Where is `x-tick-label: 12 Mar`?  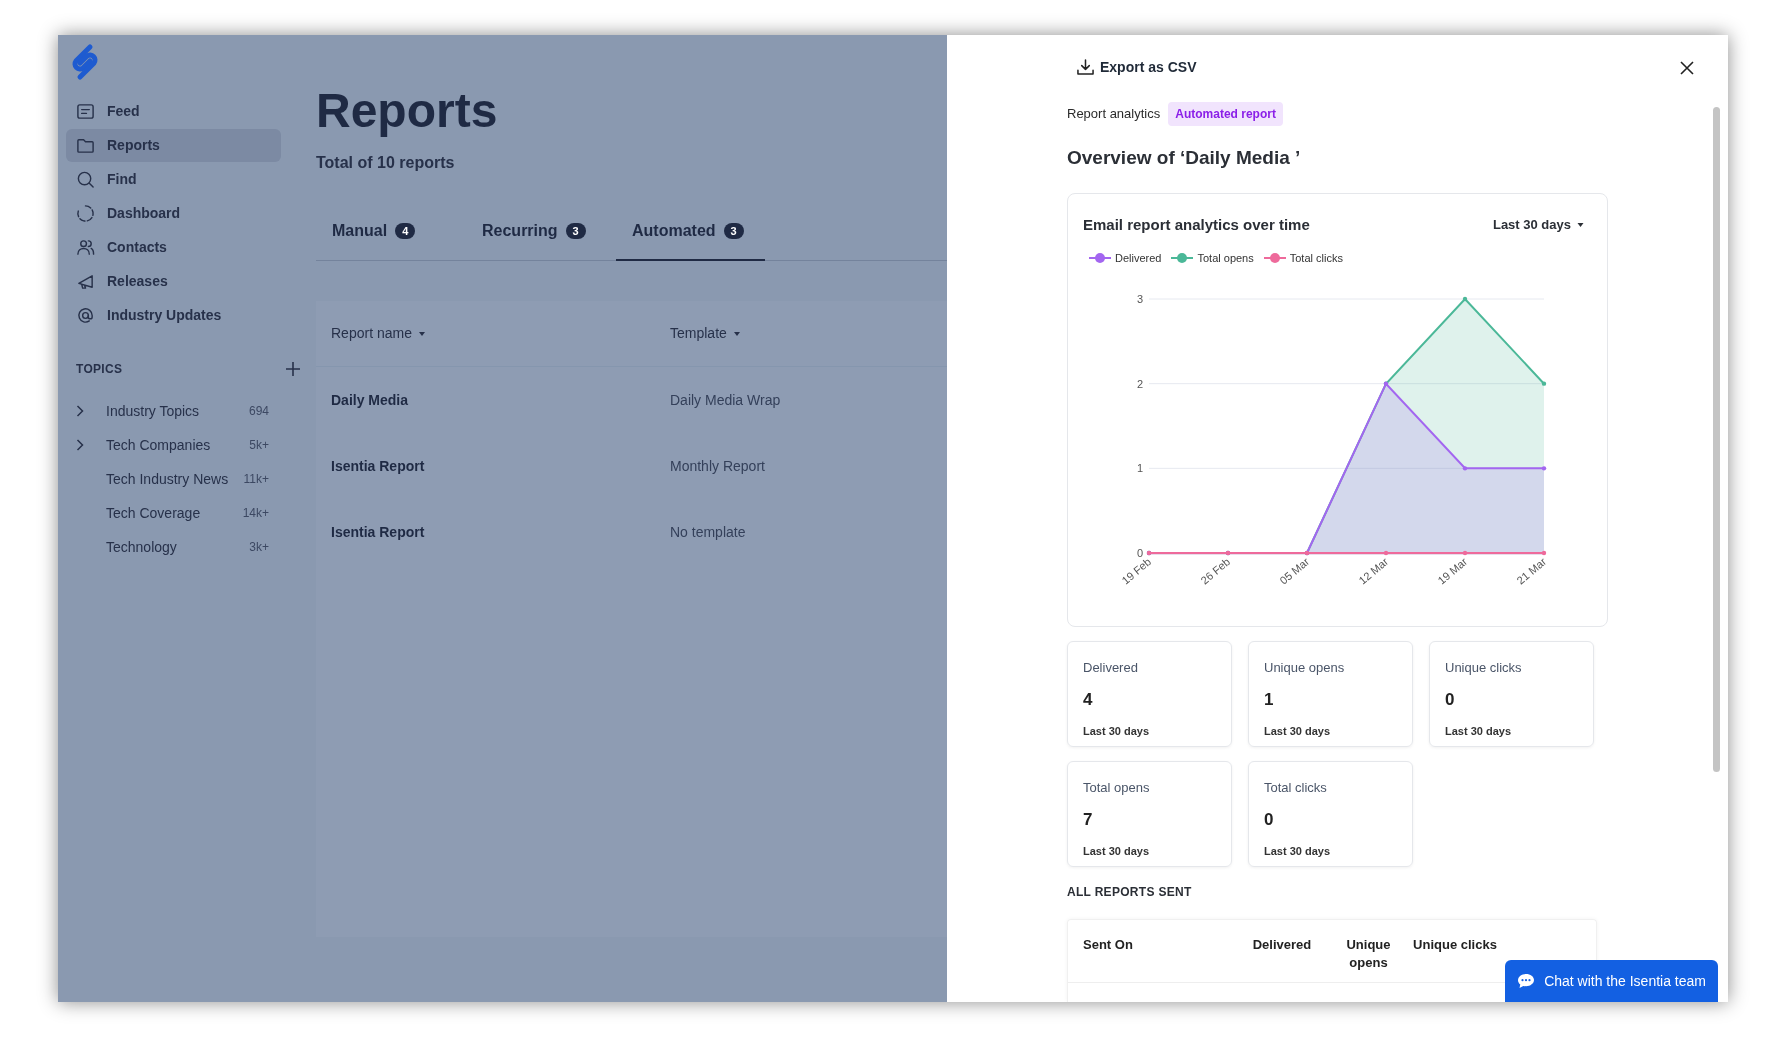 x-tick-label: 12 Mar is located at coordinates (1373, 570).